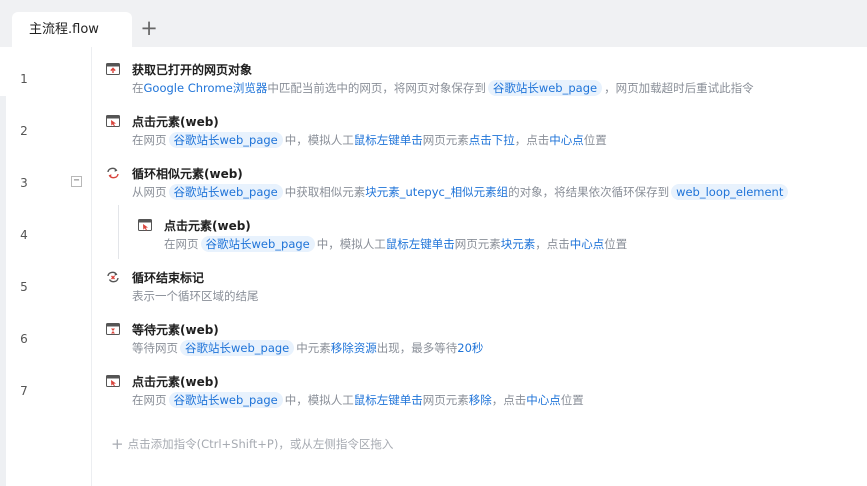 Image resolution: width=867 pixels, height=486 pixels. I want to click on add-tab-button: +, so click(149, 28).